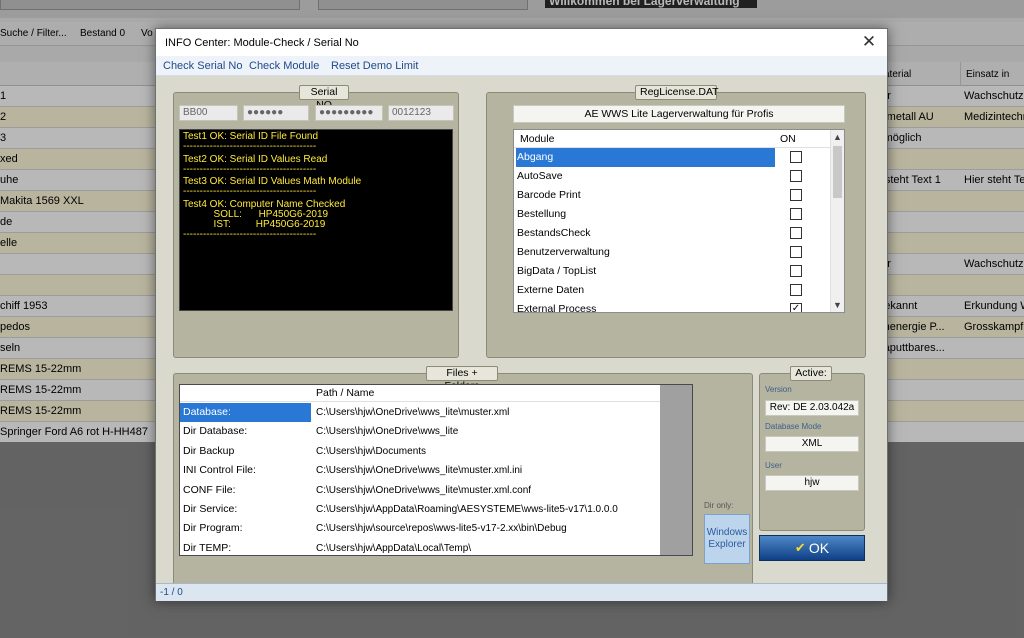 This screenshot has width=1024, height=638. What do you see at coordinates (213, 528) in the screenshot?
I see `file-row-key: Dir Program:` at bounding box center [213, 528].